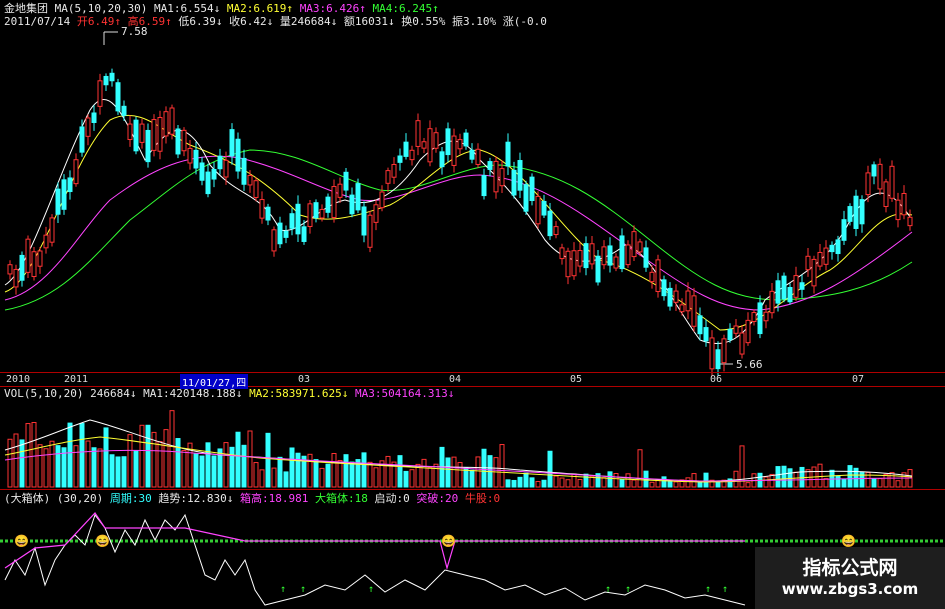 The width and height of the screenshot is (945, 609). Describe the element at coordinates (455, 379) in the screenshot. I see `axis-label-04: 04` at that location.